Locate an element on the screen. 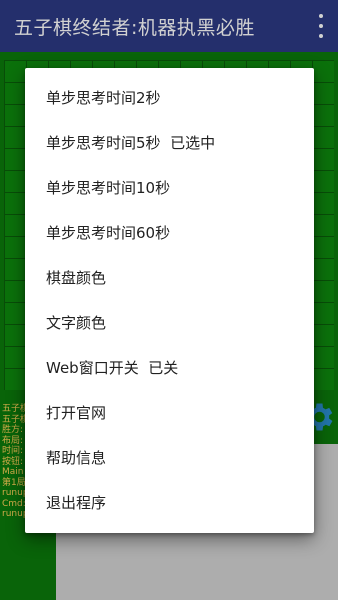  menu-item-think-60s: 单步思考时间60秒 is located at coordinates (169, 232).